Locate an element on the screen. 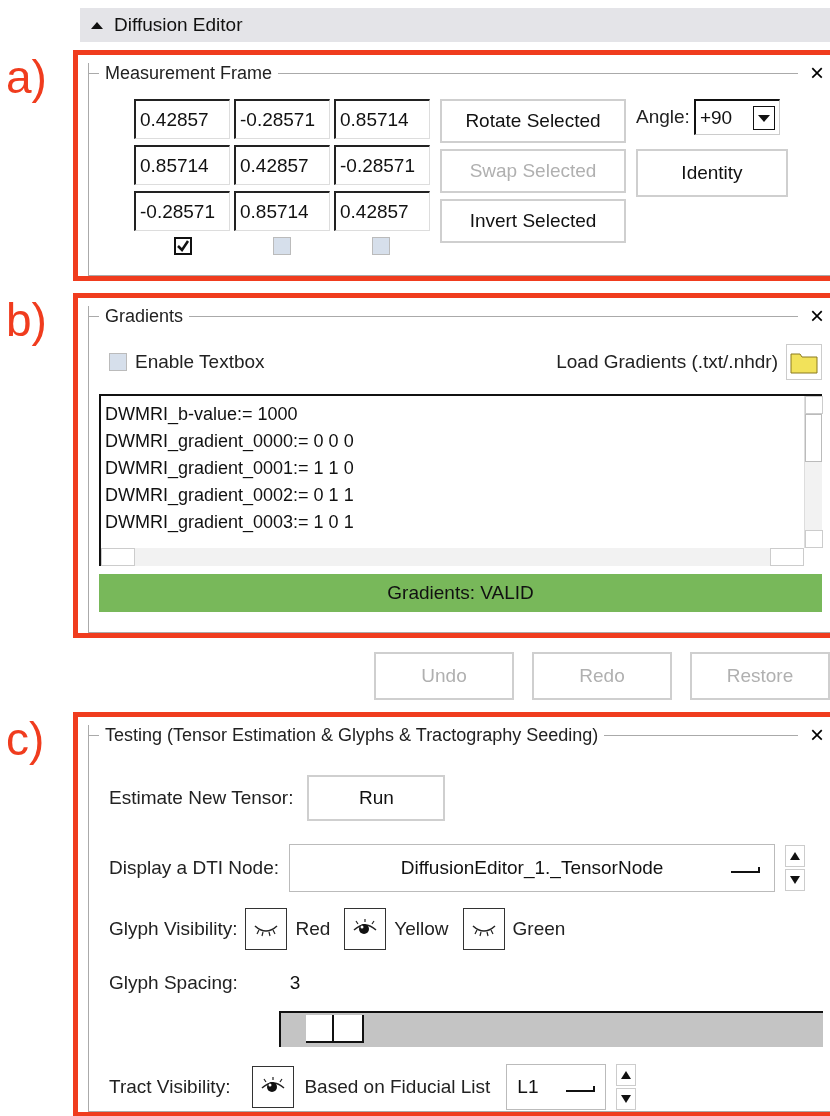  text-line: DWMRI_gradient_0002:= 0 1 1 is located at coordinates (230, 495).